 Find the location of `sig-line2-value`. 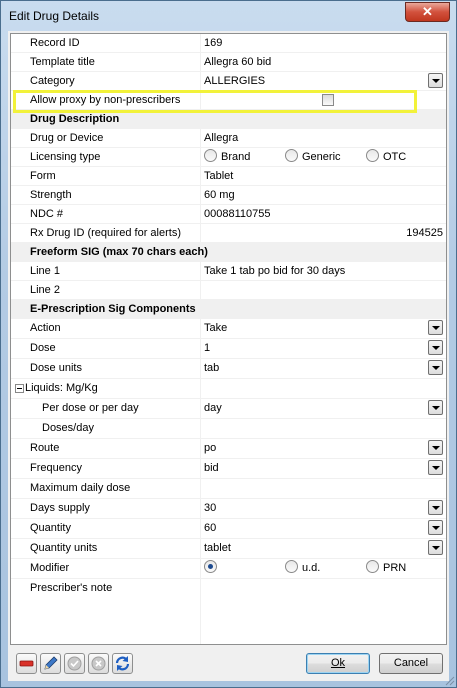

sig-line2-value is located at coordinates (324, 290).